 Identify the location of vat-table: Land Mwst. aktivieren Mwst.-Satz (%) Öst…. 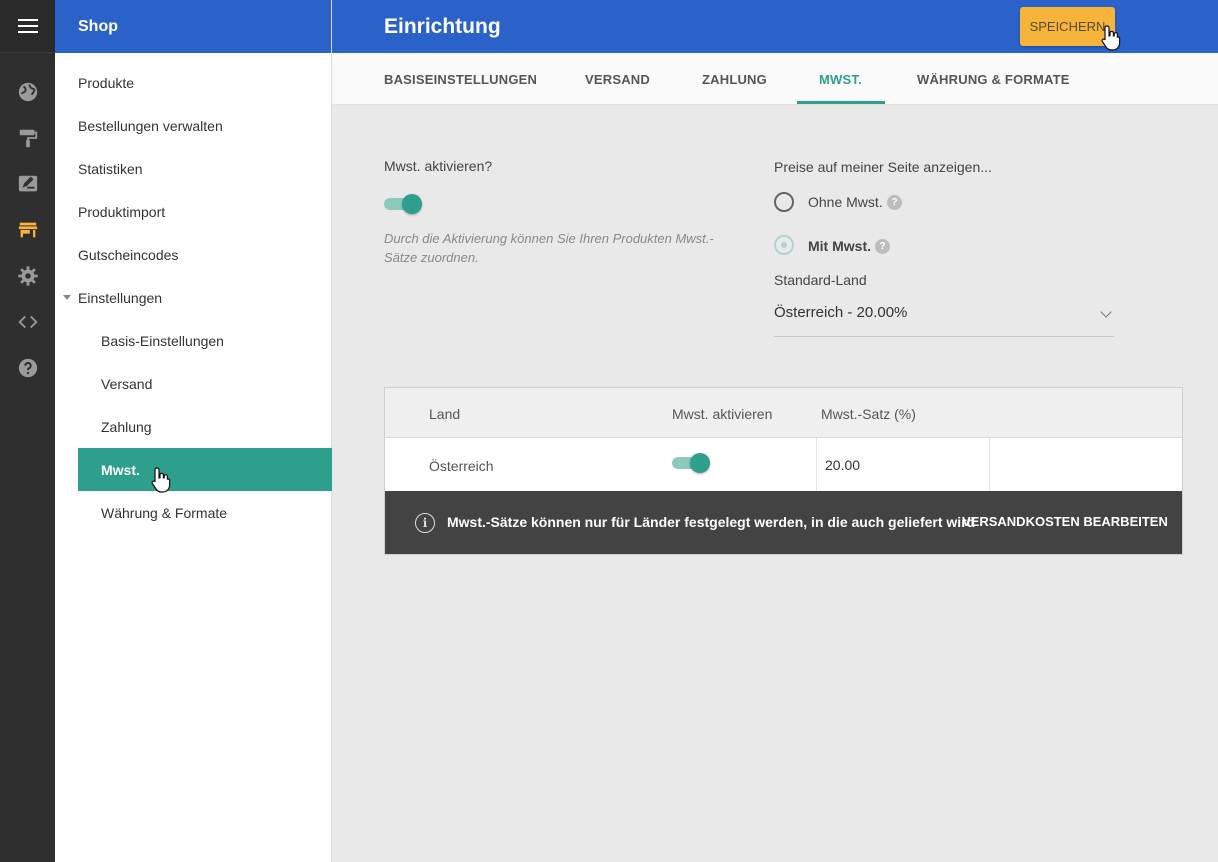
(783, 471).